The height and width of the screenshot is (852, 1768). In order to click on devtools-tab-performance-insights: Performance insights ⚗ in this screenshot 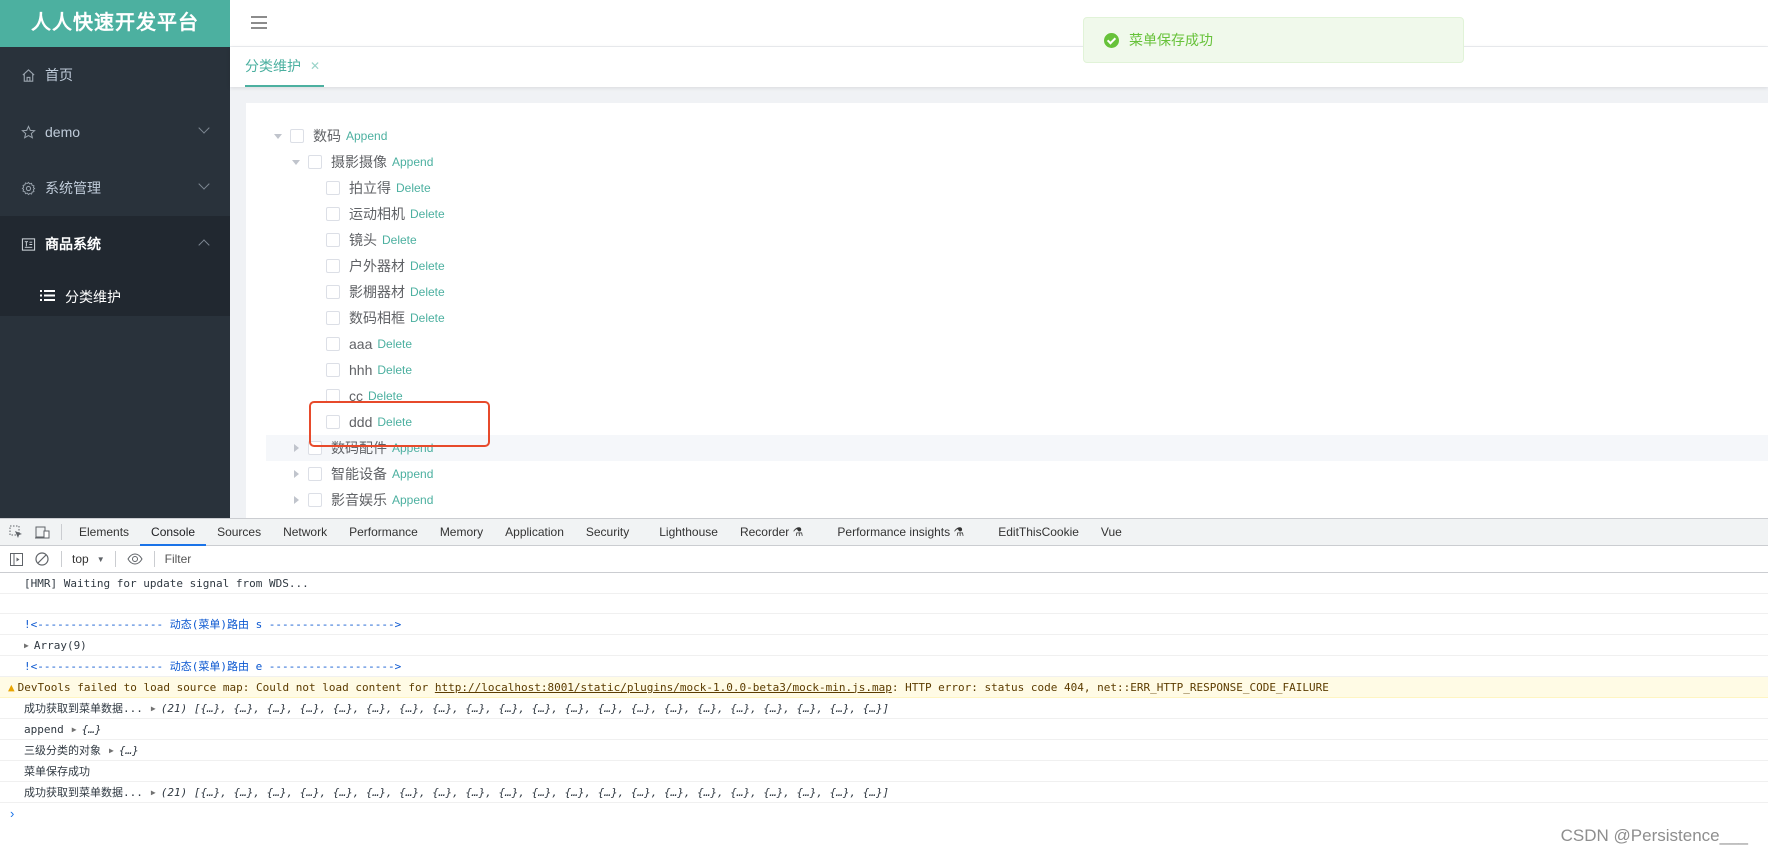, I will do `click(900, 532)`.